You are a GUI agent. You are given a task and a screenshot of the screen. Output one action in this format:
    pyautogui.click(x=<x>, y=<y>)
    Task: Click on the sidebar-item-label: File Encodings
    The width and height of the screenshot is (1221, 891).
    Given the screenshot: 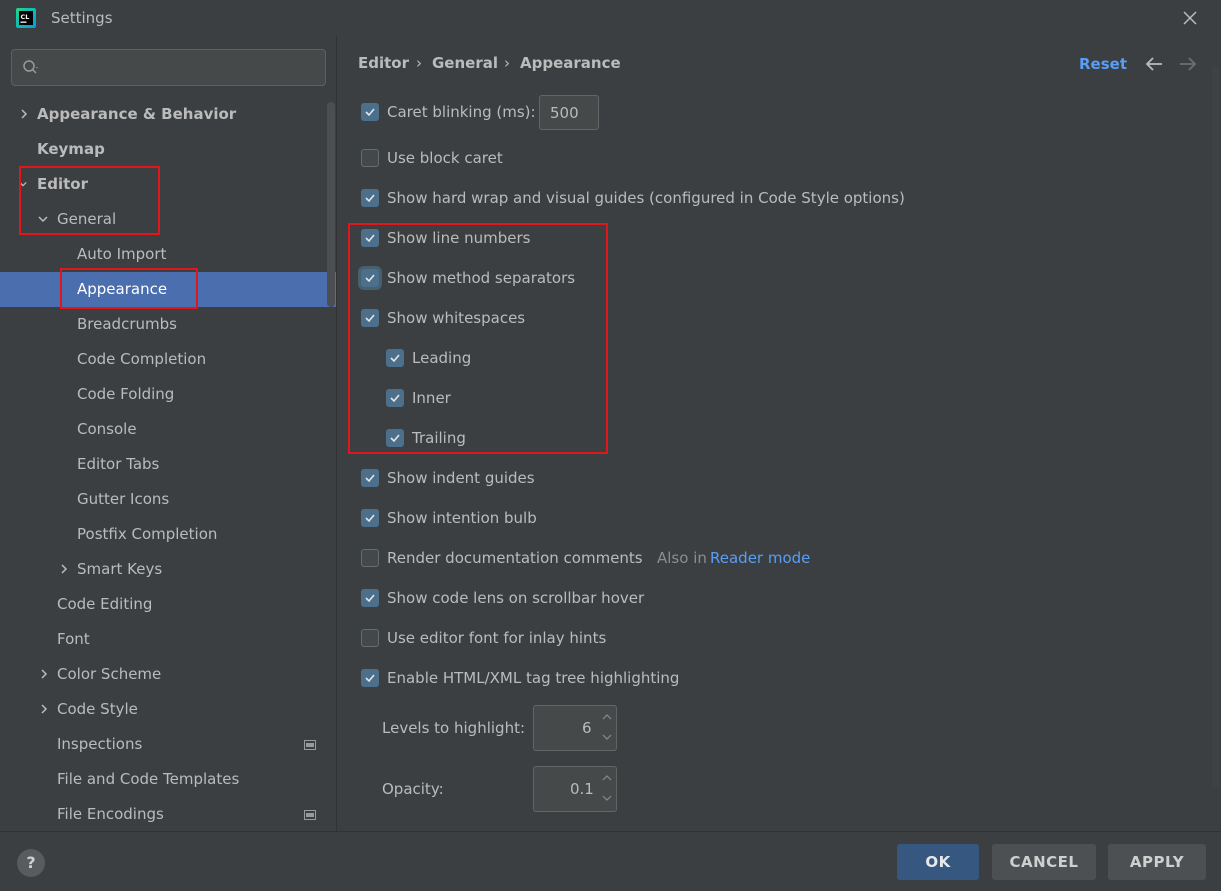 What is the action you would take?
    pyautogui.click(x=110, y=814)
    